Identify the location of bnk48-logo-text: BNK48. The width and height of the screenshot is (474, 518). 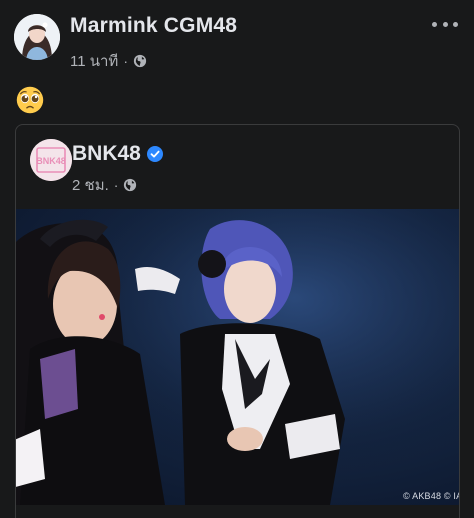
(51, 161).